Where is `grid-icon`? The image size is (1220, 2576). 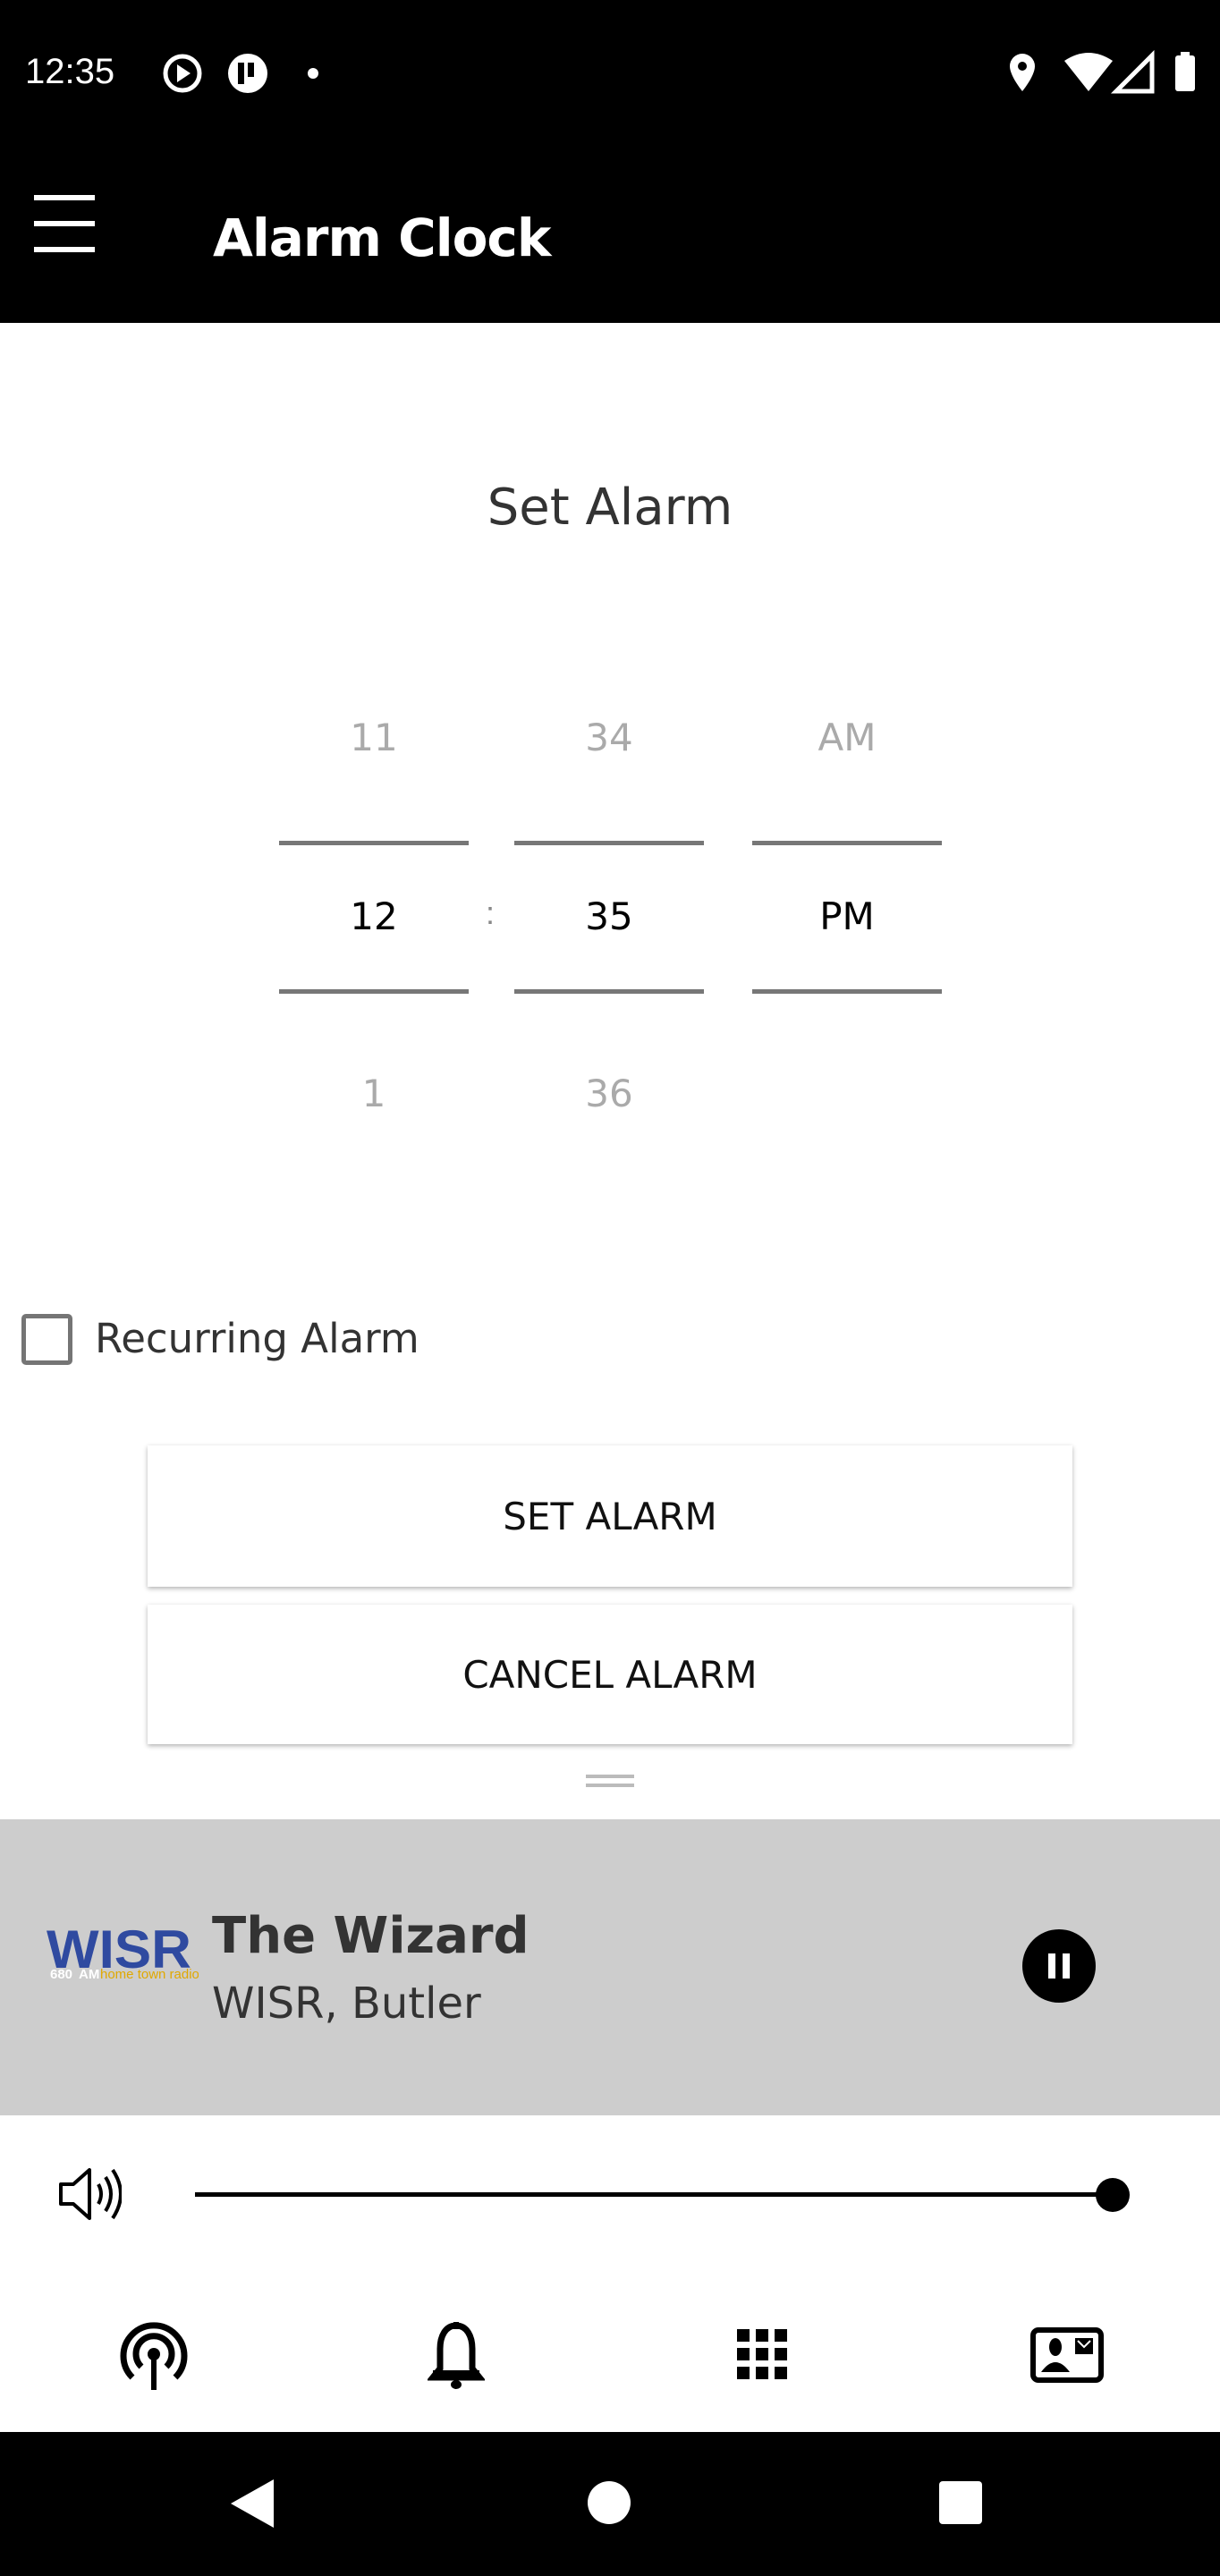
grid-icon is located at coordinates (762, 2354).